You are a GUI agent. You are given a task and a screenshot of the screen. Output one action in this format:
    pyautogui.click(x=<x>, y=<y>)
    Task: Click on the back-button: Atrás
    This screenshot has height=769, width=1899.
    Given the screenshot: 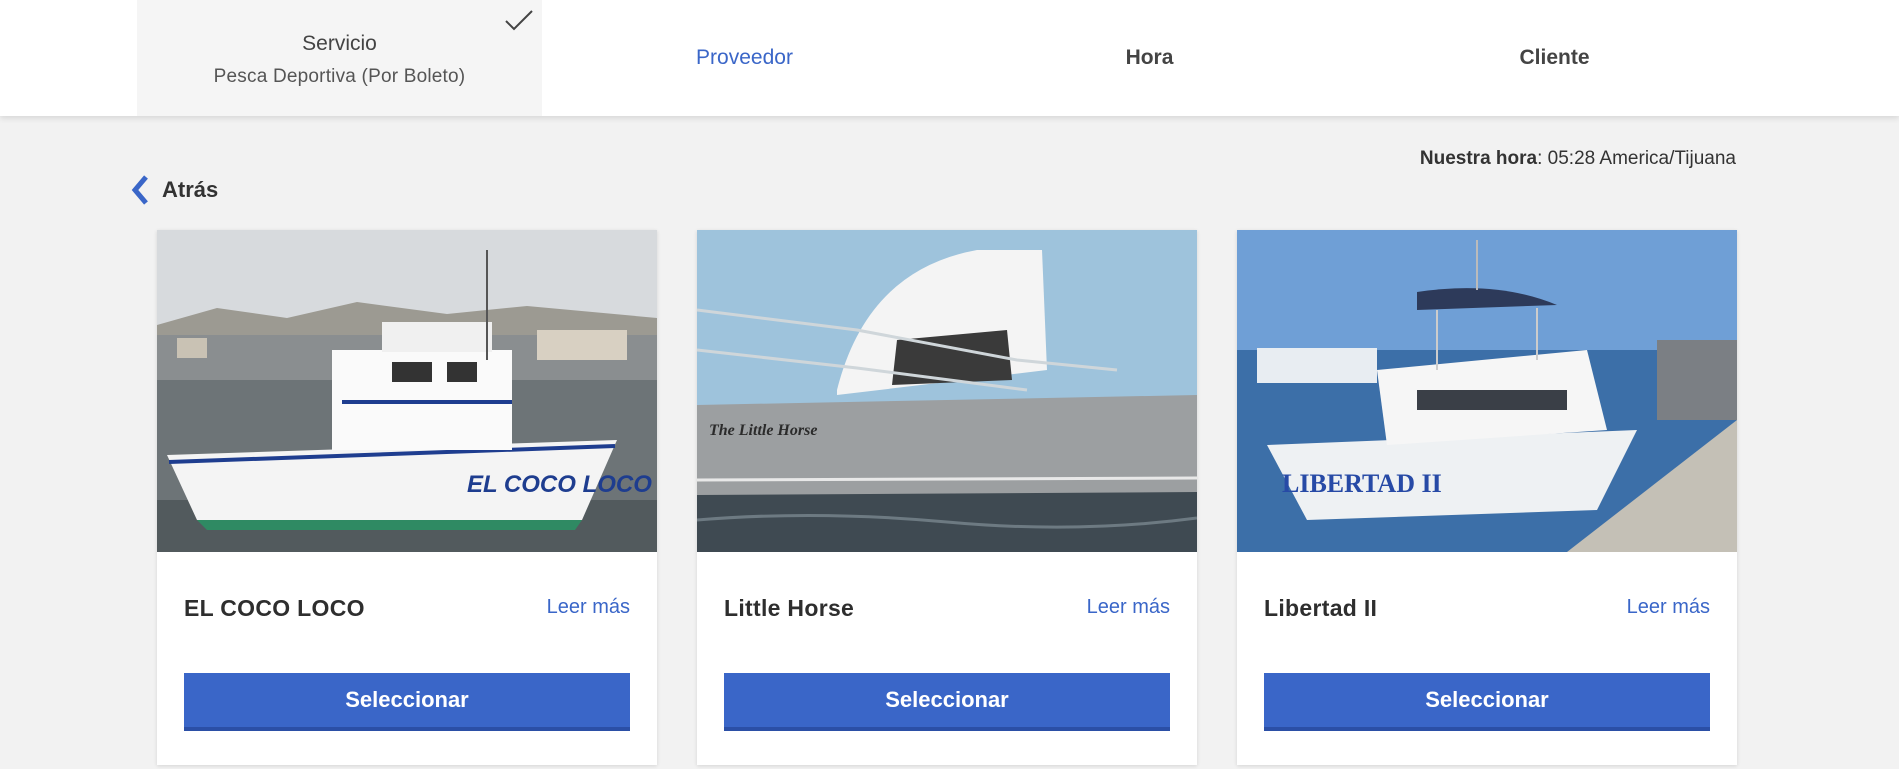 What is the action you would take?
    pyautogui.click(x=174, y=190)
    